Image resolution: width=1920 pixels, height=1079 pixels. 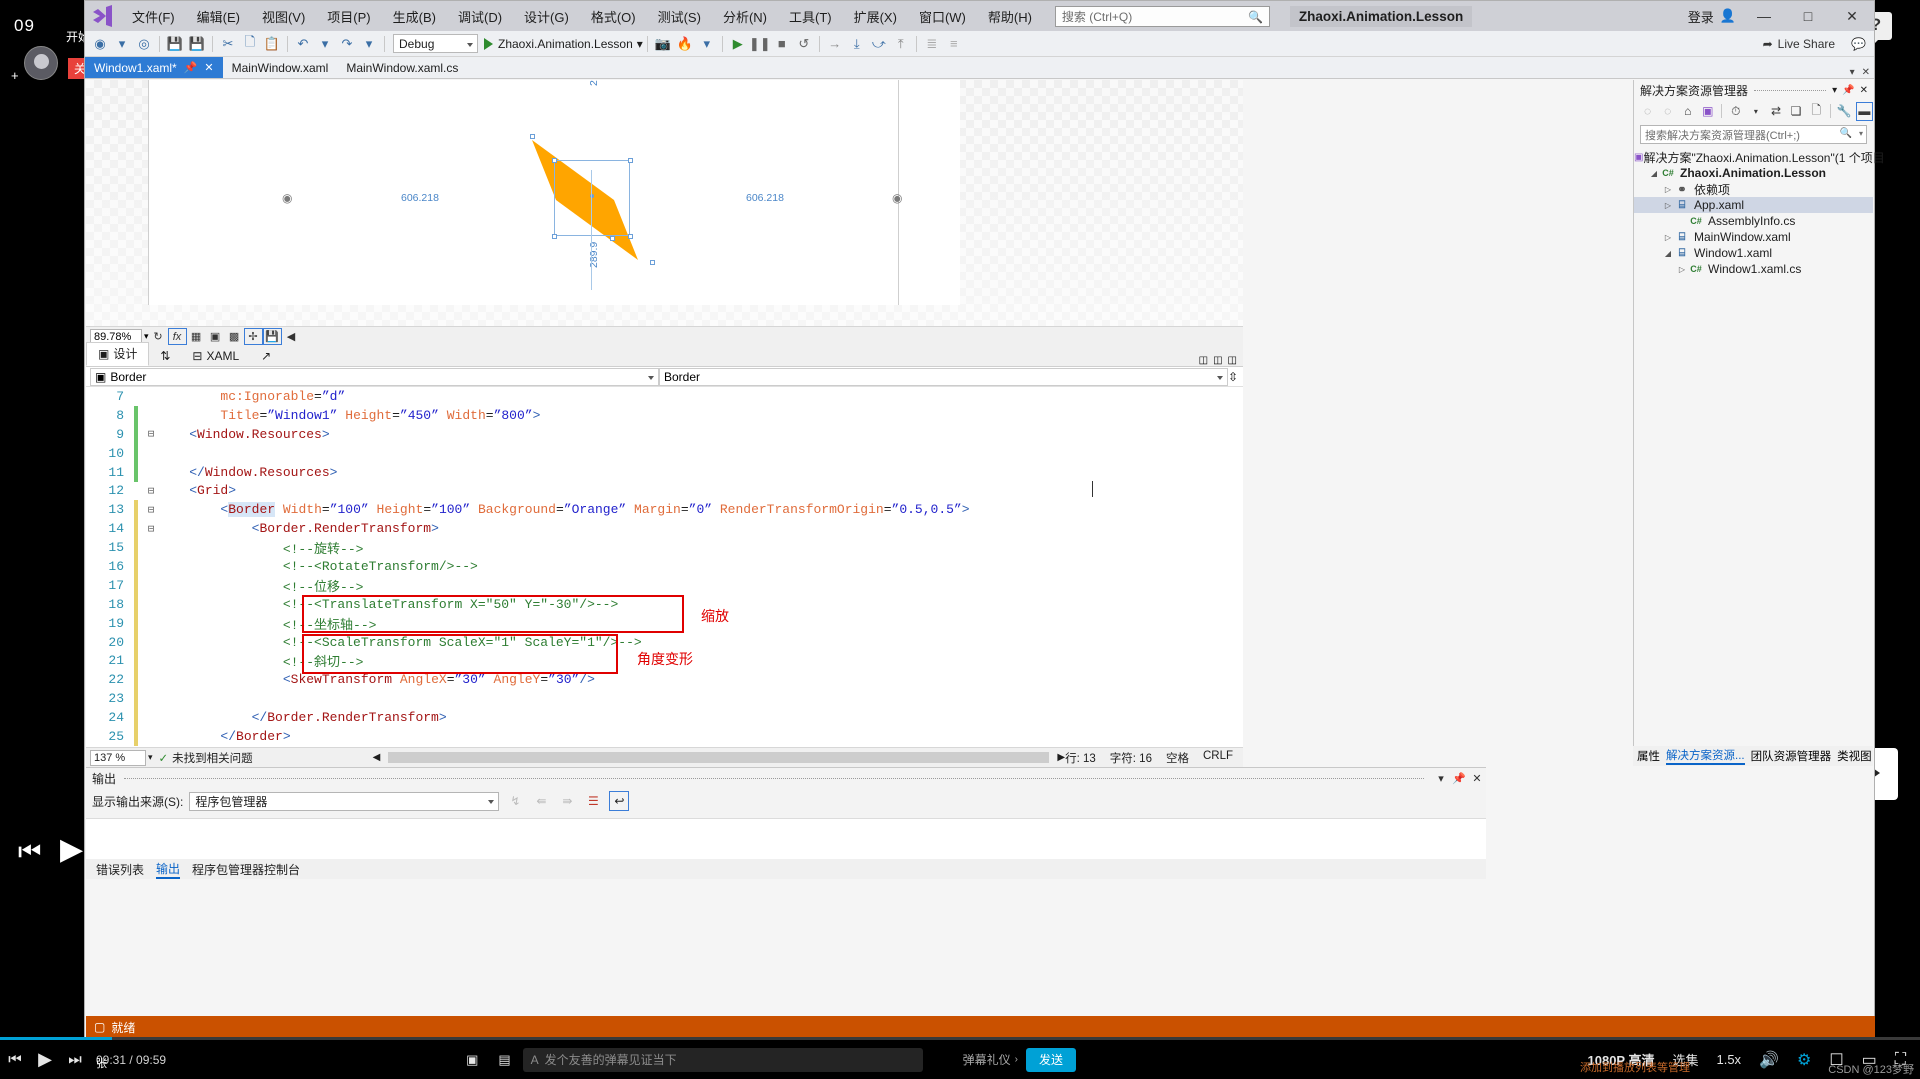 I want to click on player-progress-track, so click(x=960, y=1038).